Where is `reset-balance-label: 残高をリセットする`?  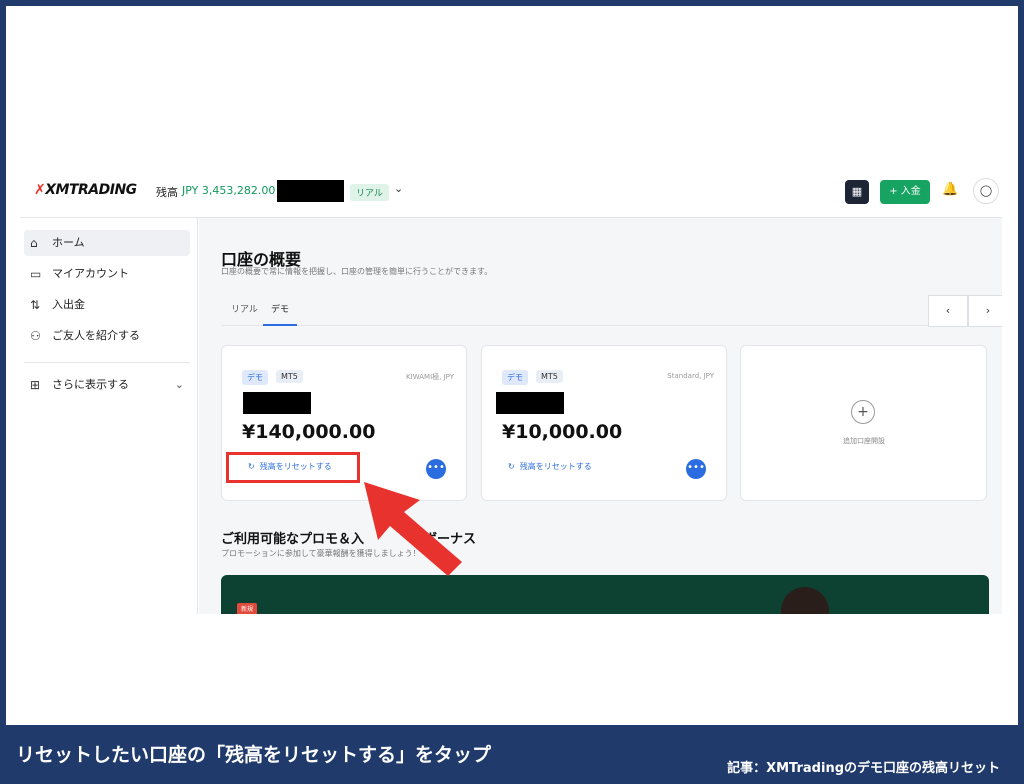 reset-balance-label: 残高をリセットする is located at coordinates (555, 466).